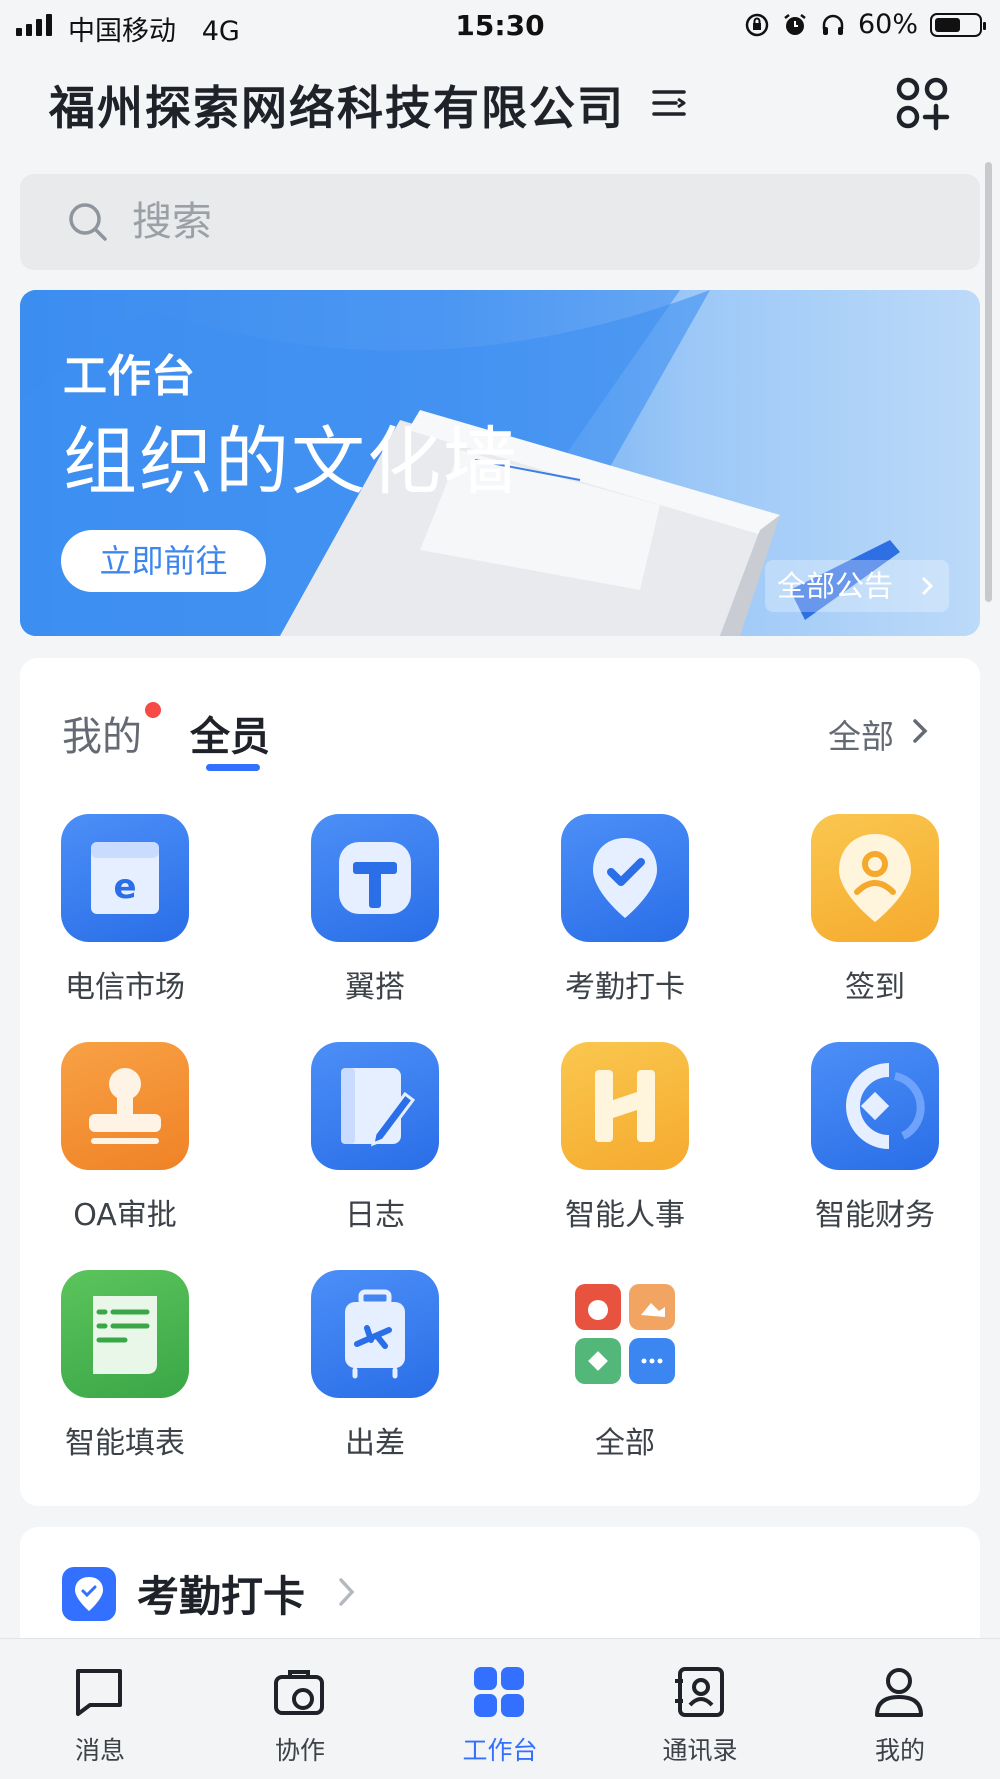  I want to click on profile-icon, so click(899, 1692).